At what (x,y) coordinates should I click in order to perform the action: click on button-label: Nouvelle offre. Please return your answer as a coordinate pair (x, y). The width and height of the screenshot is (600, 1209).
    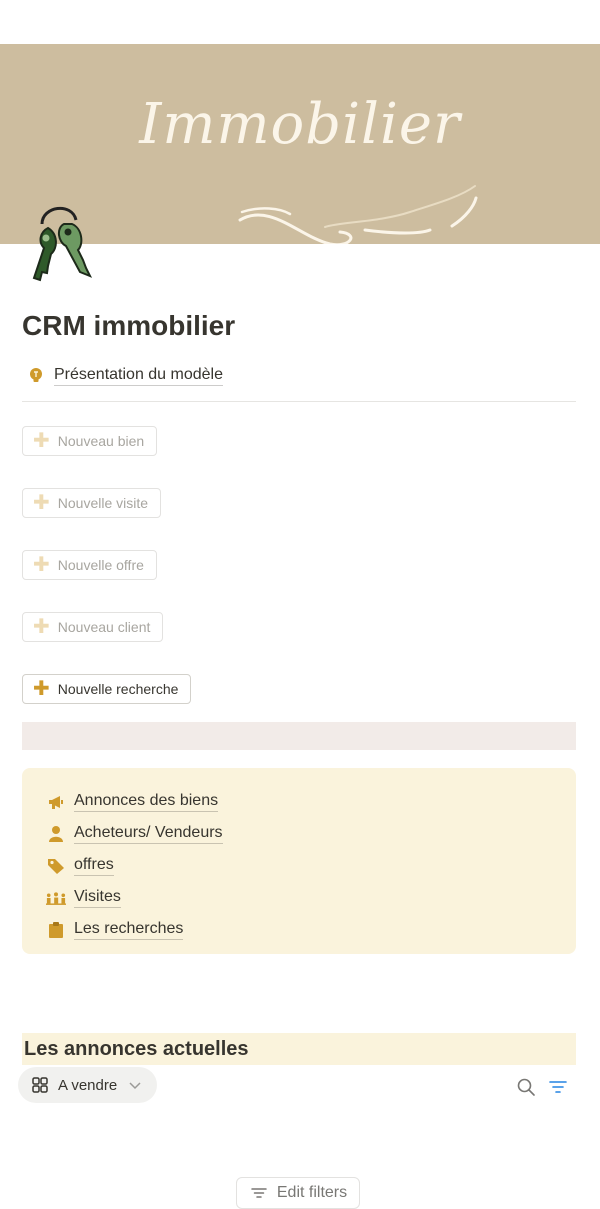
    Looking at the image, I should click on (100, 565).